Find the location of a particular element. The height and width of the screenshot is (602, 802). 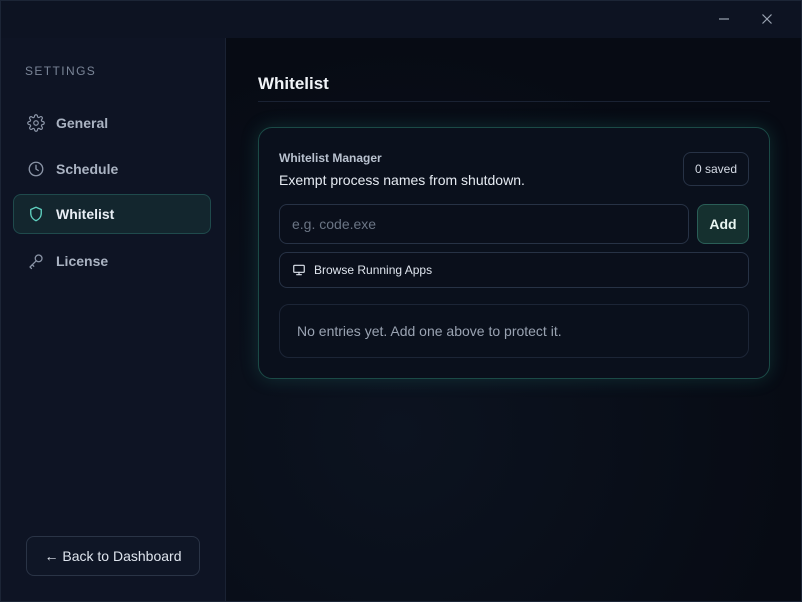

sidebar-item-license: License is located at coordinates (112, 261).